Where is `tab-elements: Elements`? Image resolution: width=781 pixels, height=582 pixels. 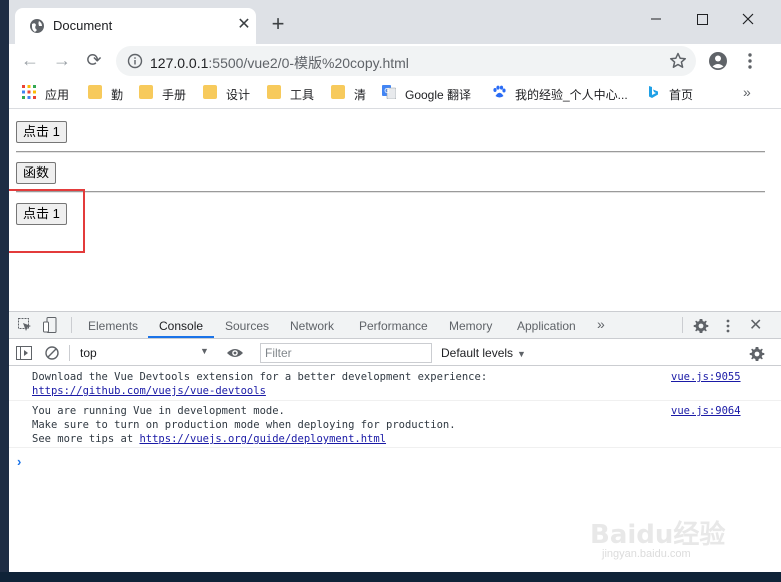 tab-elements: Elements is located at coordinates (113, 326).